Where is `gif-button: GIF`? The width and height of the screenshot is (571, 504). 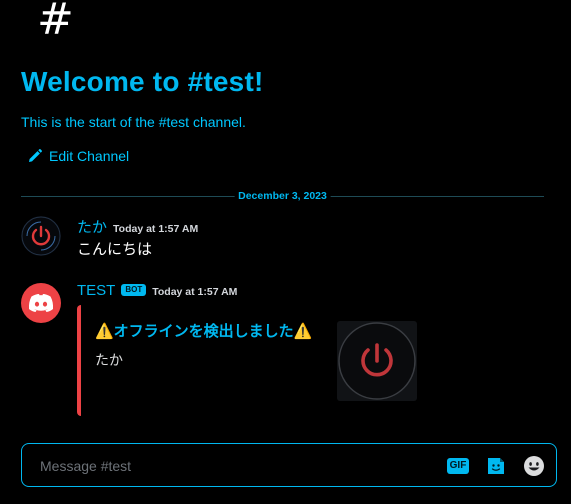
gif-button: GIF is located at coordinates (458, 466).